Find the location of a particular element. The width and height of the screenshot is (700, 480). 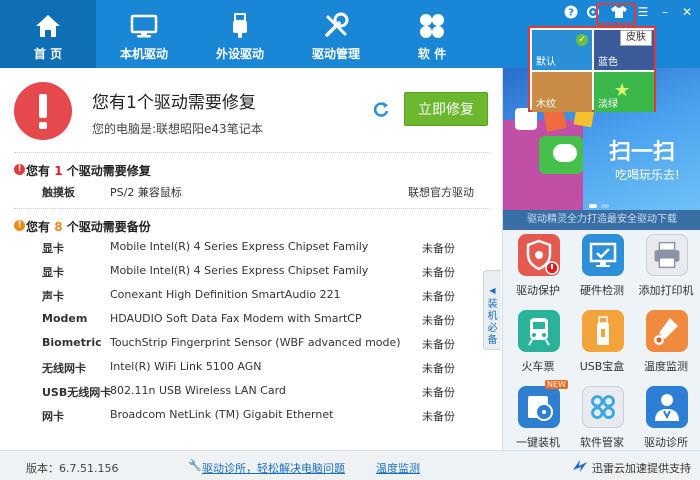

tool-add-printer: 添加打印机 is located at coordinates (666, 272).